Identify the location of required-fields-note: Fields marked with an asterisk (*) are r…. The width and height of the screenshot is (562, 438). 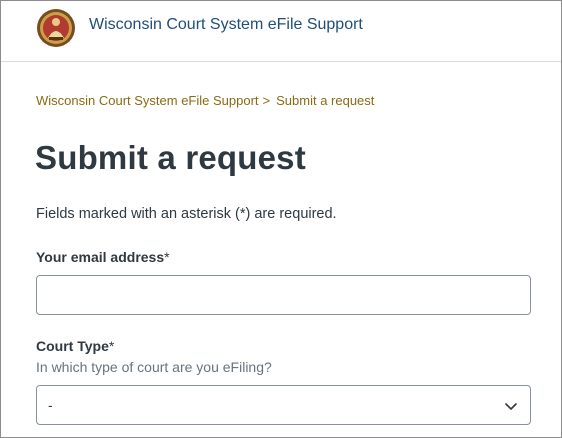
(186, 214).